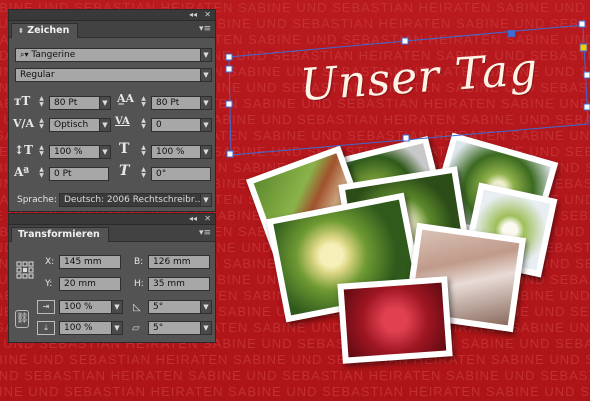 The width and height of the screenshot is (590, 401). I want to click on resize-handle-bottom-left, so click(230, 154).